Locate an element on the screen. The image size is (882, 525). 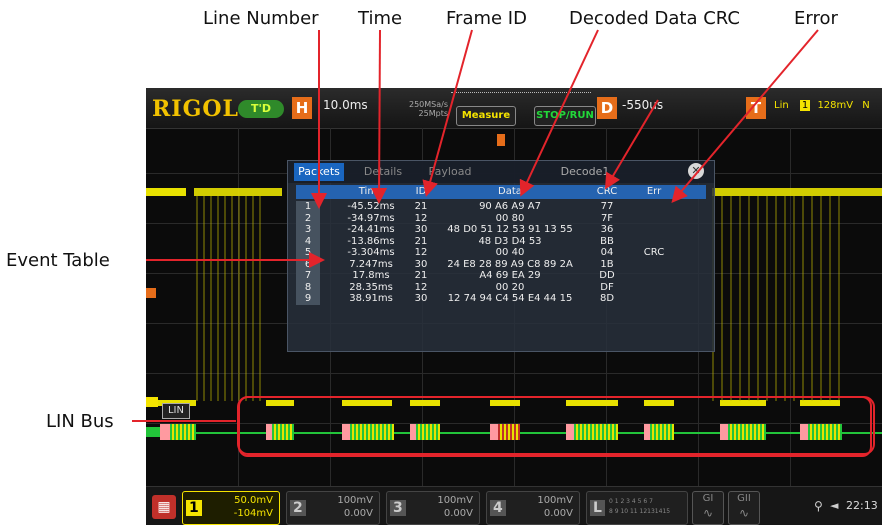
memory-depth: 25Mpts is located at coordinates (433, 113).